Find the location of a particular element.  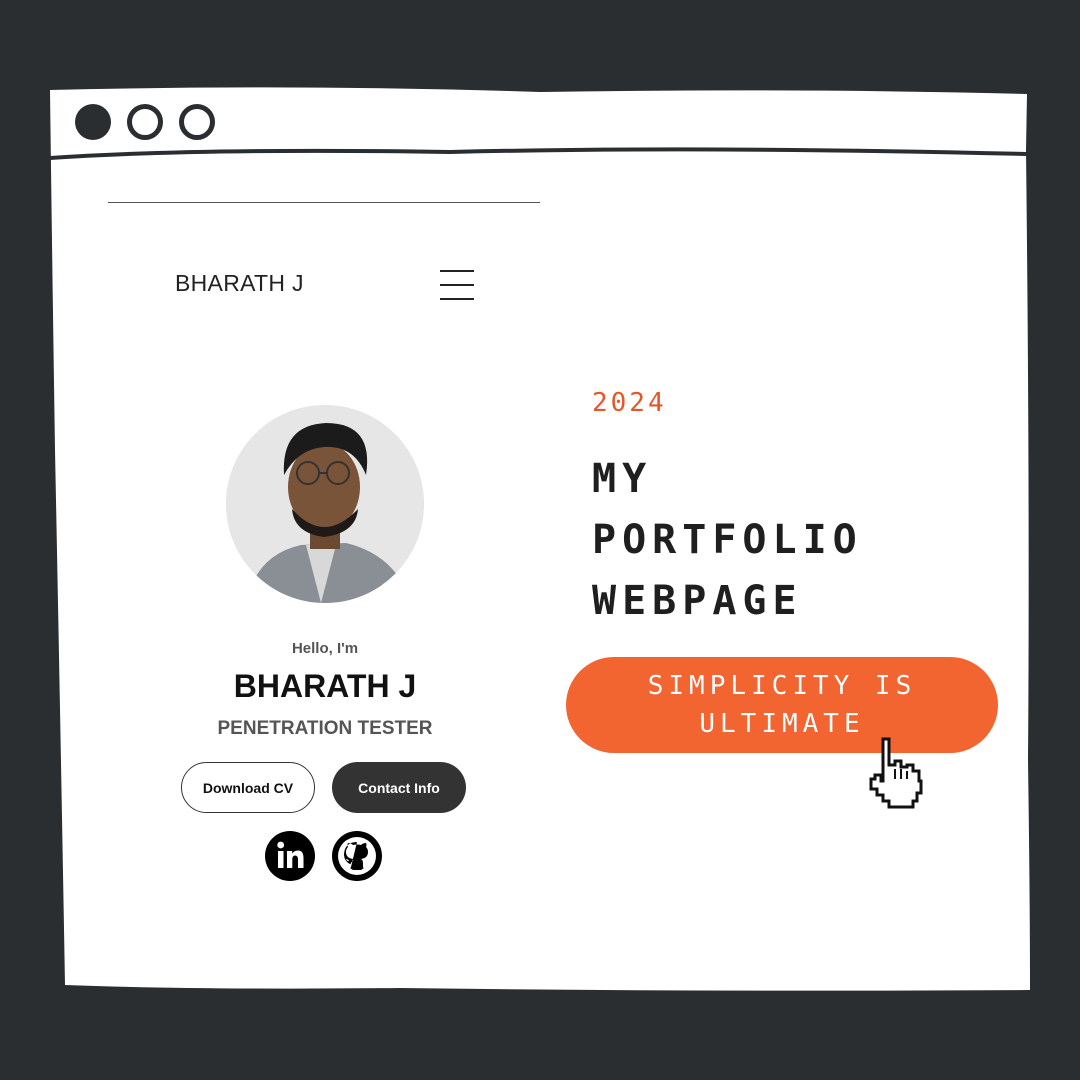

github-icon is located at coordinates (357, 856).